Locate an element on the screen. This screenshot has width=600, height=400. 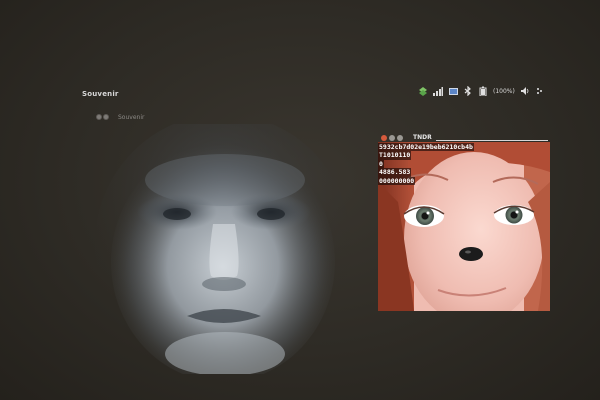
mail-icon is located at coordinates (453, 91).